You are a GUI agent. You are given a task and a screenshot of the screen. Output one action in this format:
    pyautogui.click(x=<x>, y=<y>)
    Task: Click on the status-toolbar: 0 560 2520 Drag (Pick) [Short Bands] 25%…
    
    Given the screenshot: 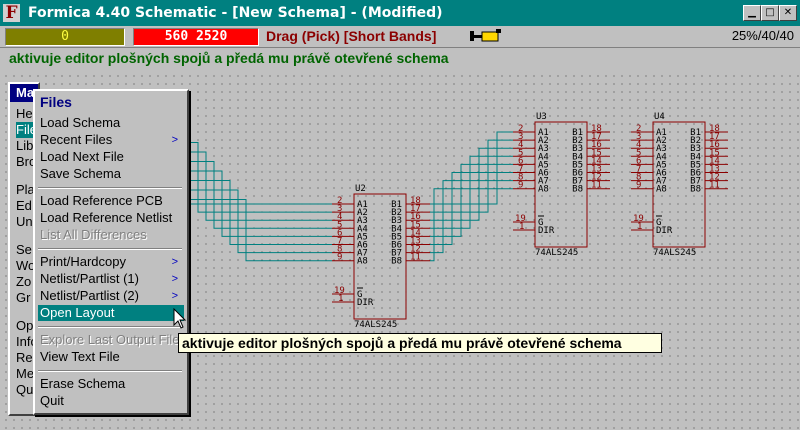 What is the action you would take?
    pyautogui.click(x=400, y=36)
    